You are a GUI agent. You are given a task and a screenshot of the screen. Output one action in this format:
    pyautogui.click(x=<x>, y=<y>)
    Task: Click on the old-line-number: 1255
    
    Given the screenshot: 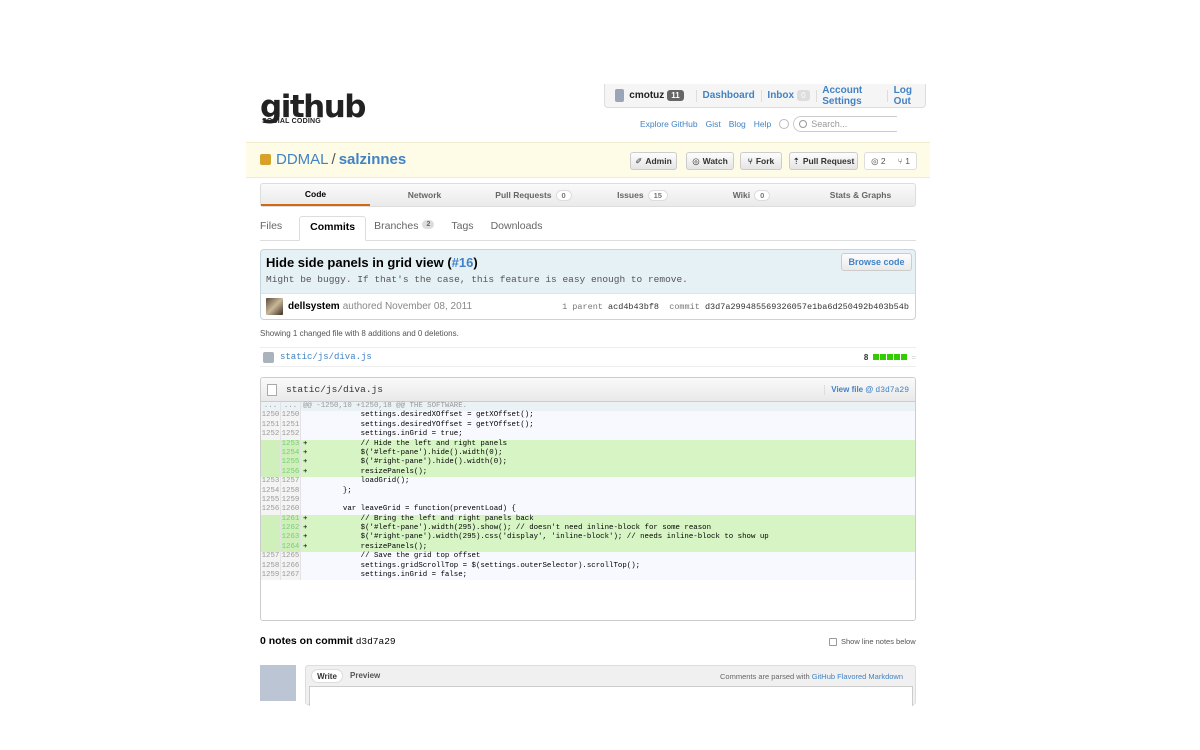 What is the action you would take?
    pyautogui.click(x=271, y=500)
    